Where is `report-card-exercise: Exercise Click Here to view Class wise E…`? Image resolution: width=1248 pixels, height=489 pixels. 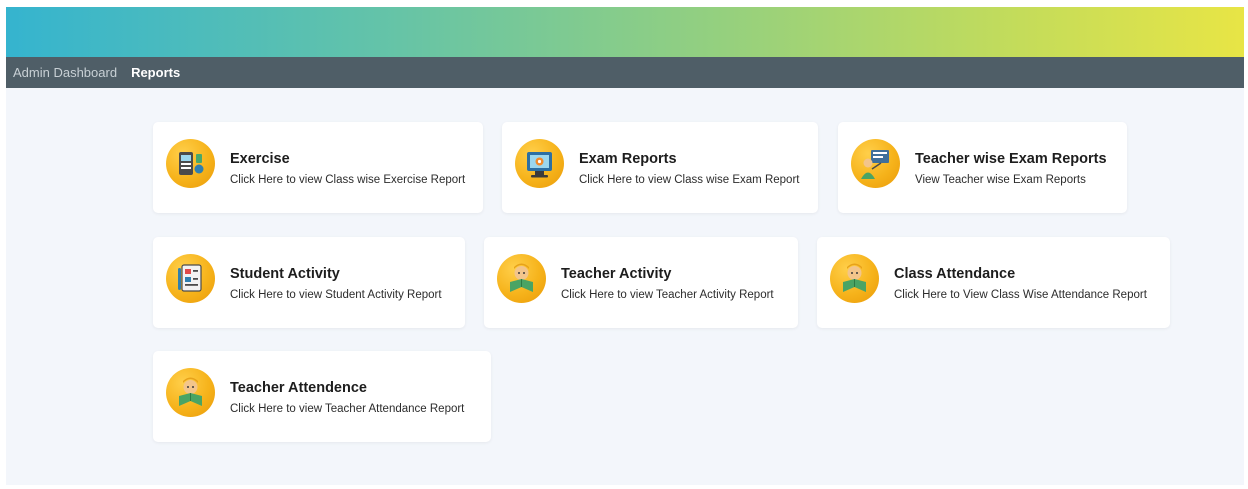 report-card-exercise: Exercise Click Here to view Class wise E… is located at coordinates (318, 167).